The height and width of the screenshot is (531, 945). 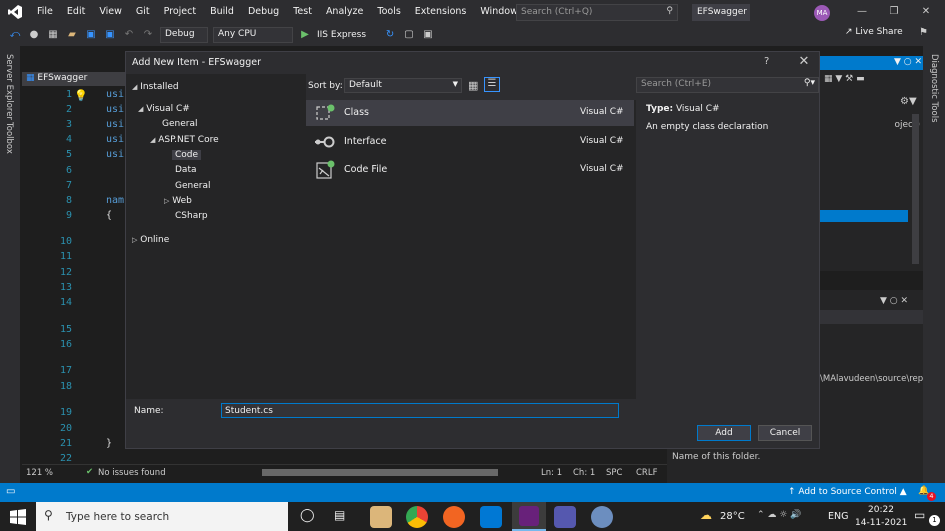 What do you see at coordinates (732, 516) in the screenshot?
I see `weather-temp: 28°C` at bounding box center [732, 516].